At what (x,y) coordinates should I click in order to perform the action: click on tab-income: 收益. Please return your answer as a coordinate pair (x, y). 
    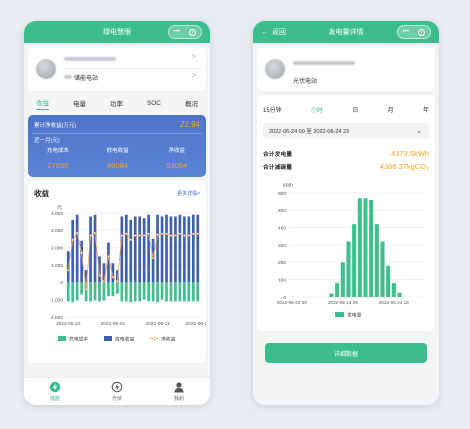
    Looking at the image, I should click on (42, 103).